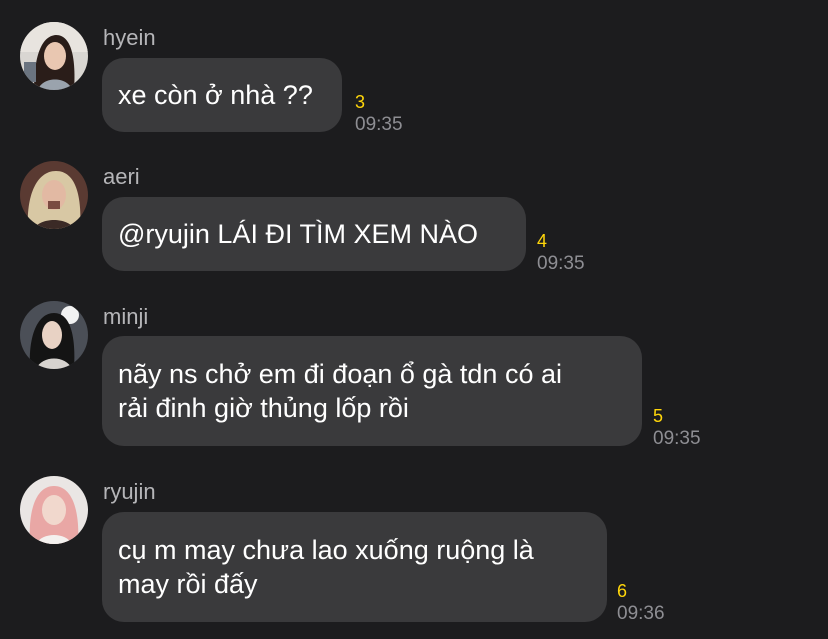 The image size is (828, 639). What do you see at coordinates (215, 95) in the screenshot?
I see `message-text: xe còn ở nhà ??` at bounding box center [215, 95].